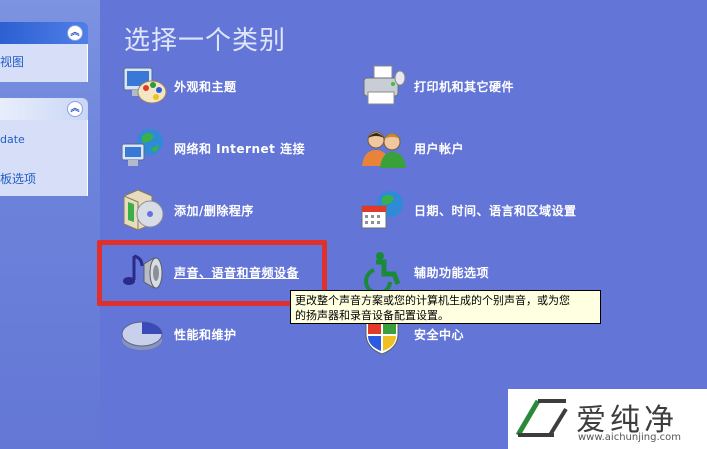 The height and width of the screenshot is (449, 707). What do you see at coordinates (205, 41) in the screenshot?
I see `page-title: 选择一个类别` at bounding box center [205, 41].